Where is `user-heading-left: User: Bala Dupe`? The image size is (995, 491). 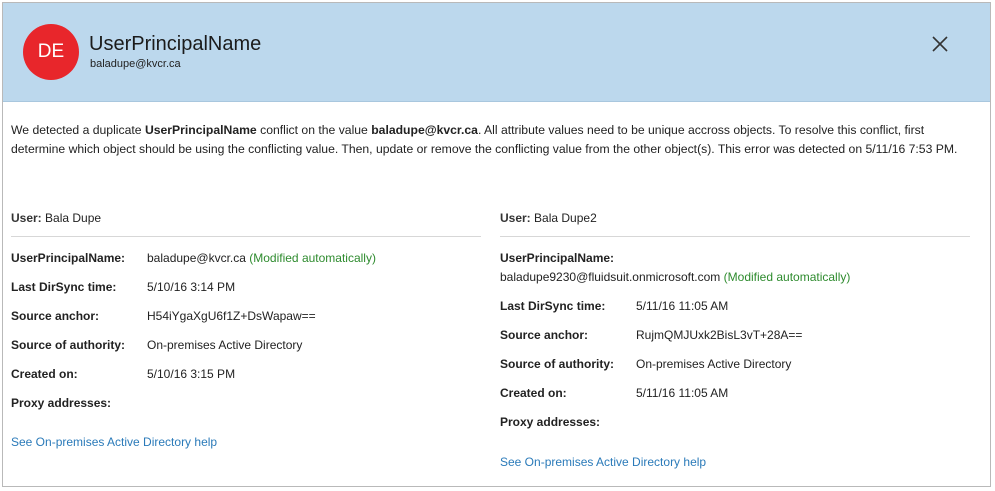
user-heading-left: User: Bala Dupe is located at coordinates (246, 224).